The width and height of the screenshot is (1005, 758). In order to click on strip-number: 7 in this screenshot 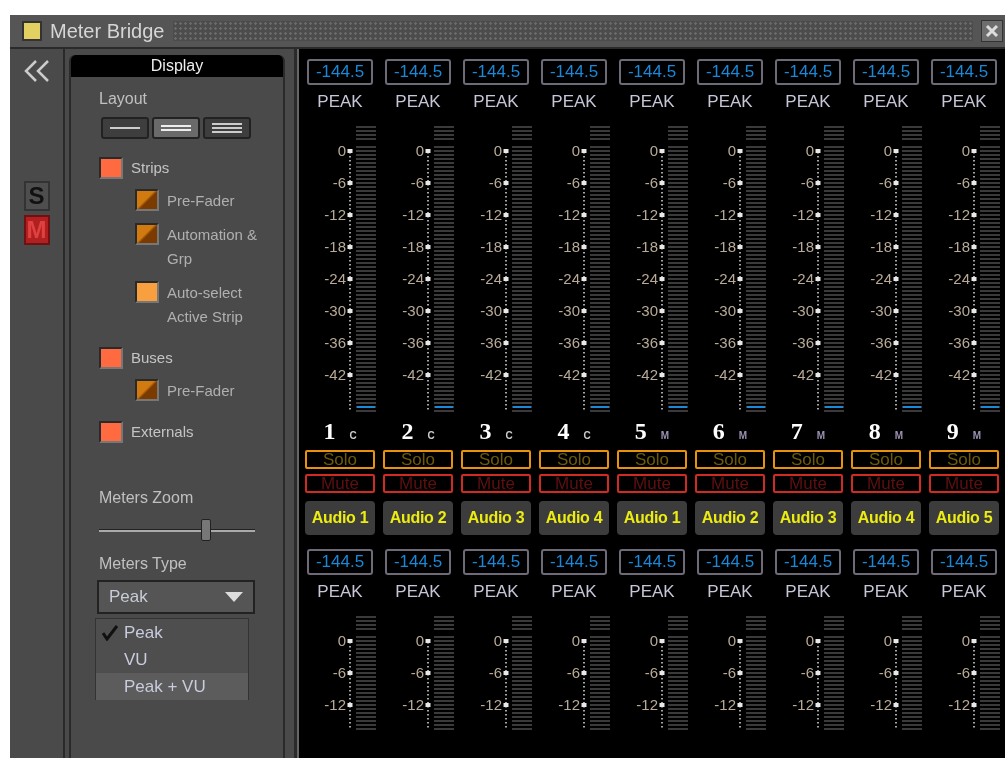, I will do `click(796, 431)`.